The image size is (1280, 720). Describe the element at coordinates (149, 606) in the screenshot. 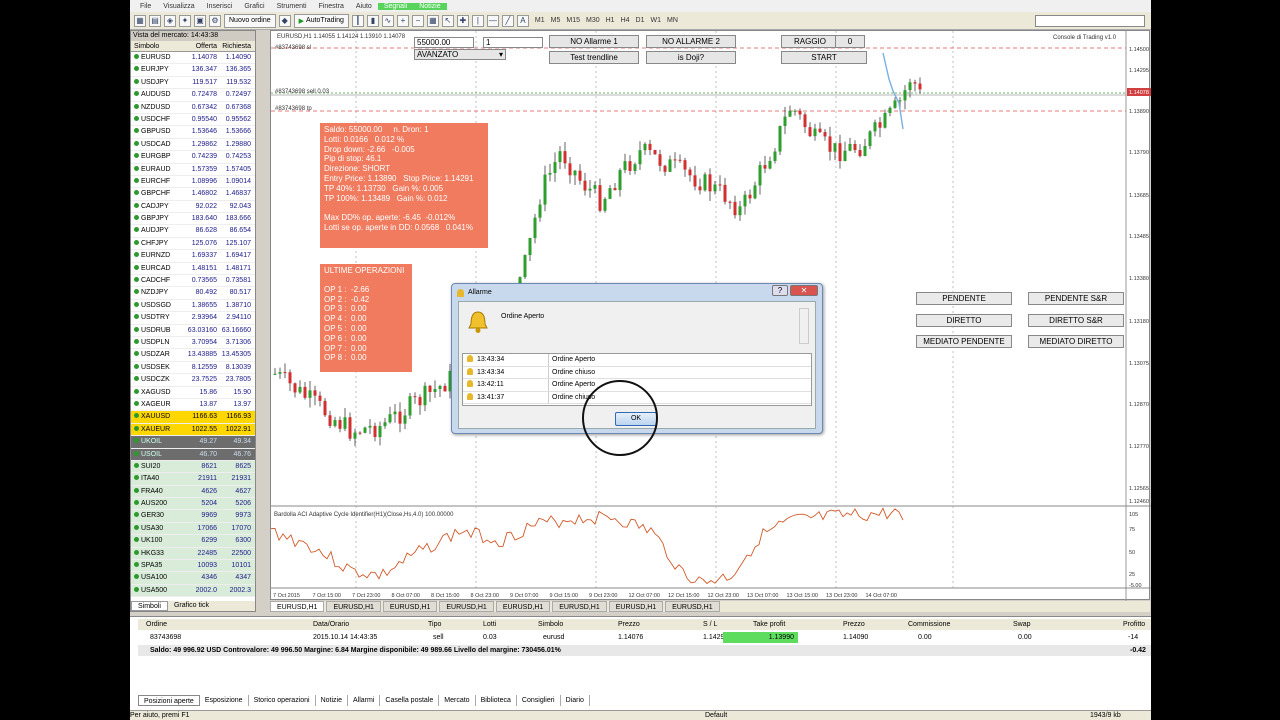

I see `tab-symbols: Simboli` at that location.